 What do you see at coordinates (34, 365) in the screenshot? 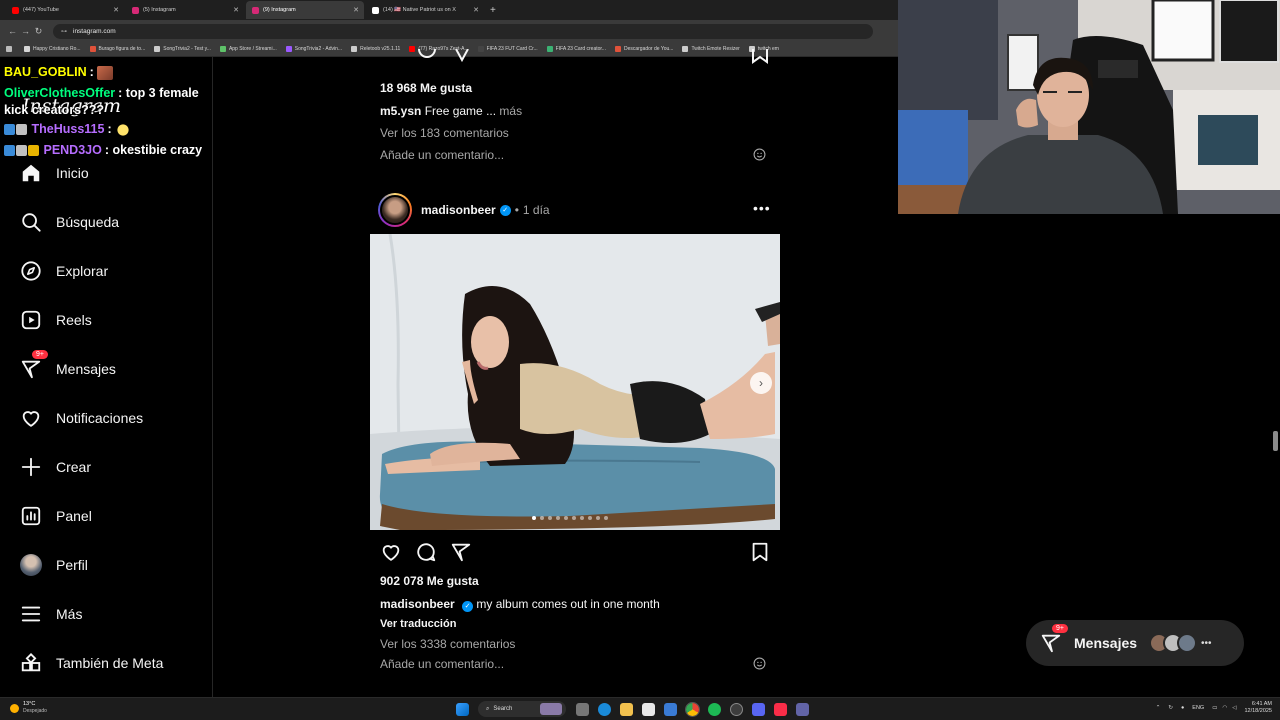
I see `messenger-icon: 9+` at bounding box center [34, 365].